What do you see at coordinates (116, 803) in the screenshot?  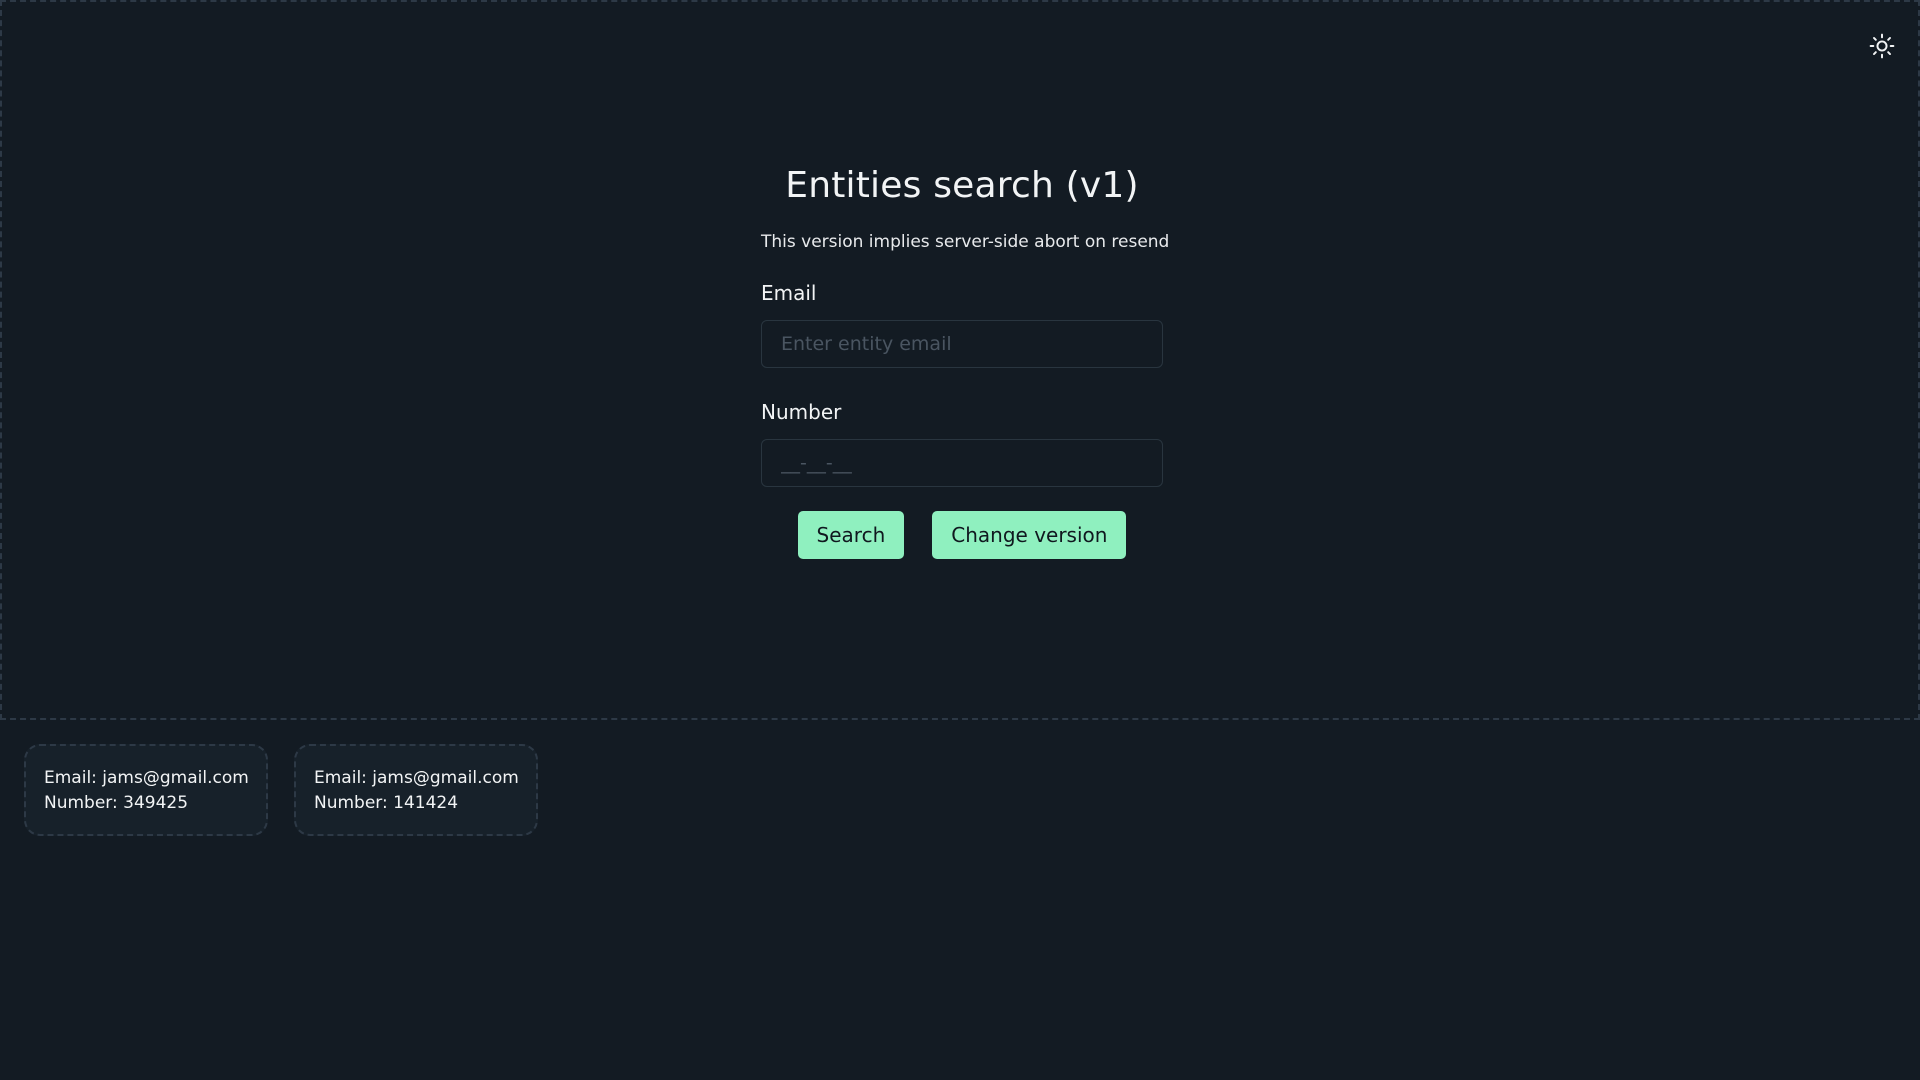 I see `result-number: Number: 349425` at bounding box center [116, 803].